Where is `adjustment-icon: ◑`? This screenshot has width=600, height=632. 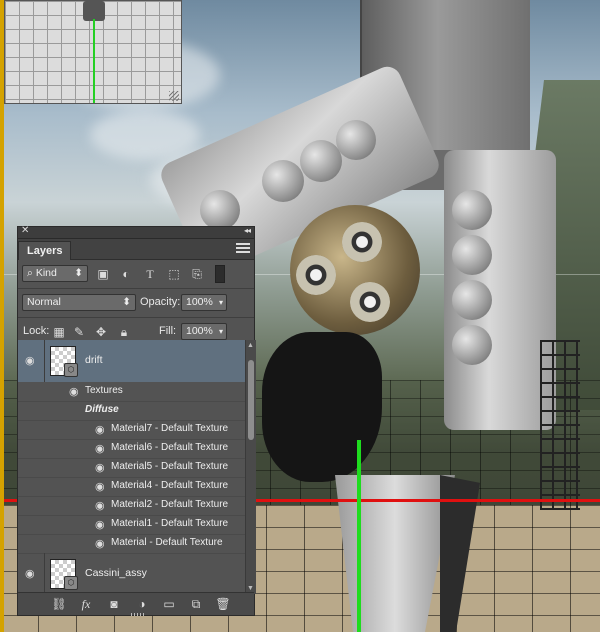
adjustment-icon: ◑ is located at coordinates (142, 604).